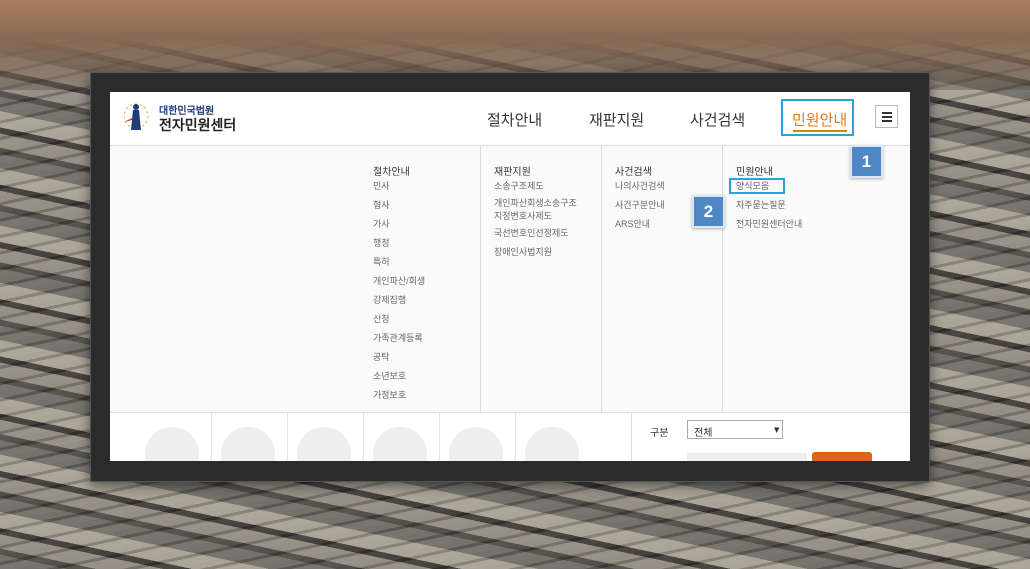 The height and width of the screenshot is (569, 1030). What do you see at coordinates (754, 170) in the screenshot?
I see `menu-col-civil-title: 민원안내` at bounding box center [754, 170].